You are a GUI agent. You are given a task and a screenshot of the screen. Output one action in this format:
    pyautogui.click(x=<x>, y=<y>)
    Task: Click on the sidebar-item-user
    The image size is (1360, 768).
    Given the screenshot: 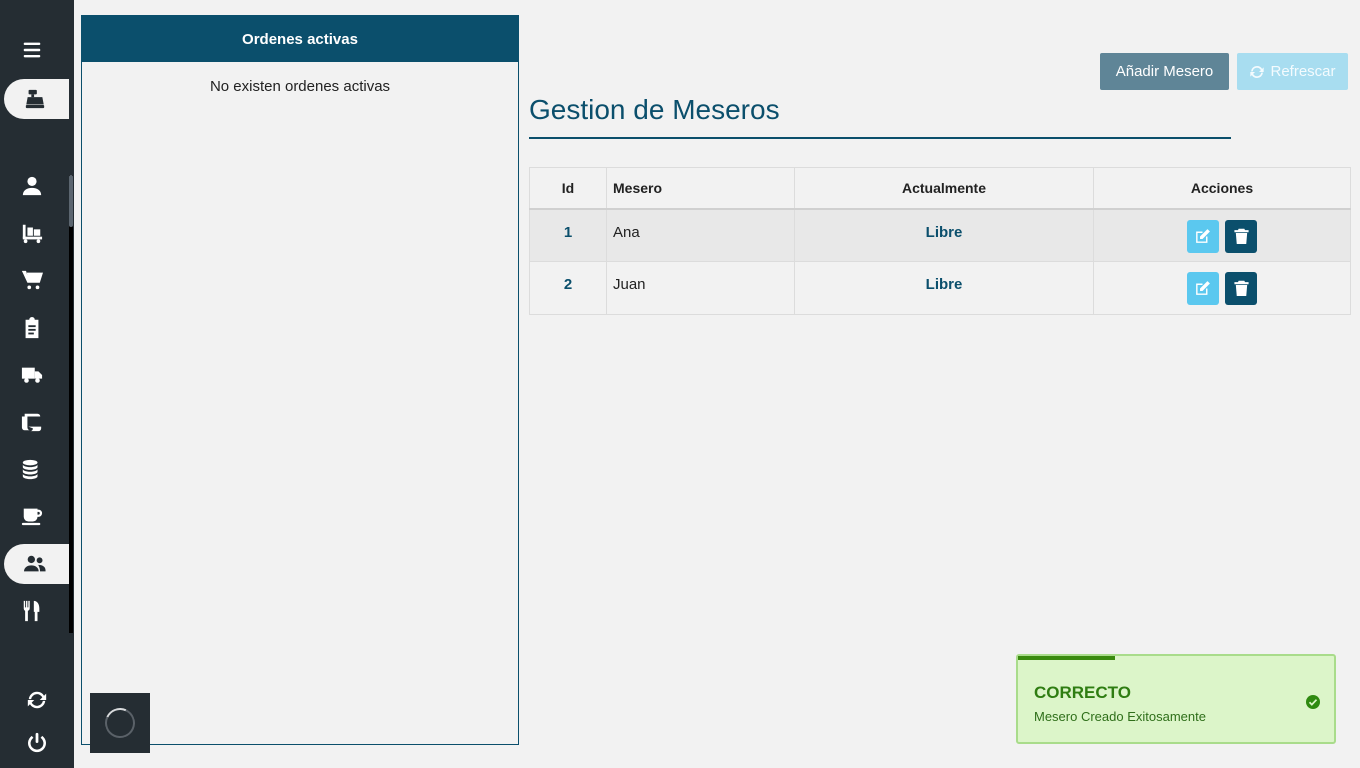 What is the action you would take?
    pyautogui.click(x=34, y=186)
    